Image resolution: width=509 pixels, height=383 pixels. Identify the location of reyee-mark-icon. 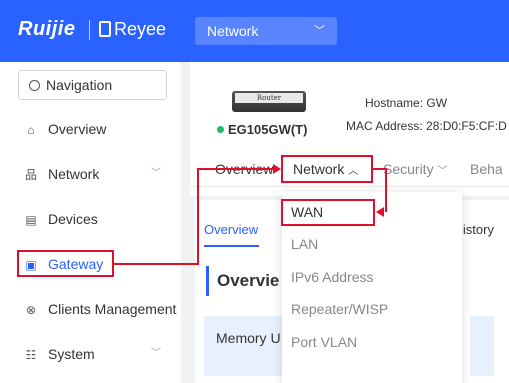
(105, 29).